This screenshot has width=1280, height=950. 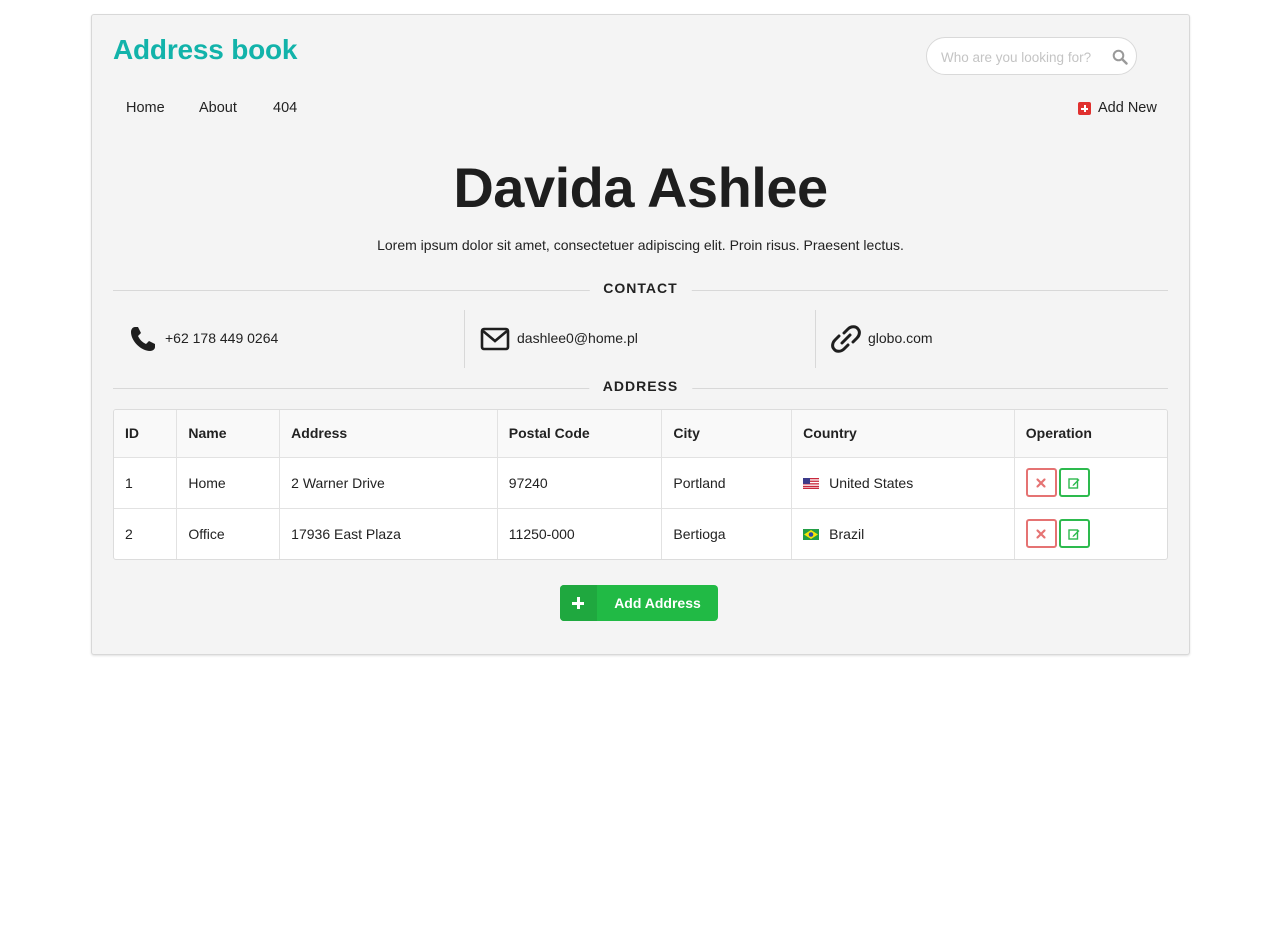 What do you see at coordinates (1021, 57) in the screenshot?
I see `search-input` at bounding box center [1021, 57].